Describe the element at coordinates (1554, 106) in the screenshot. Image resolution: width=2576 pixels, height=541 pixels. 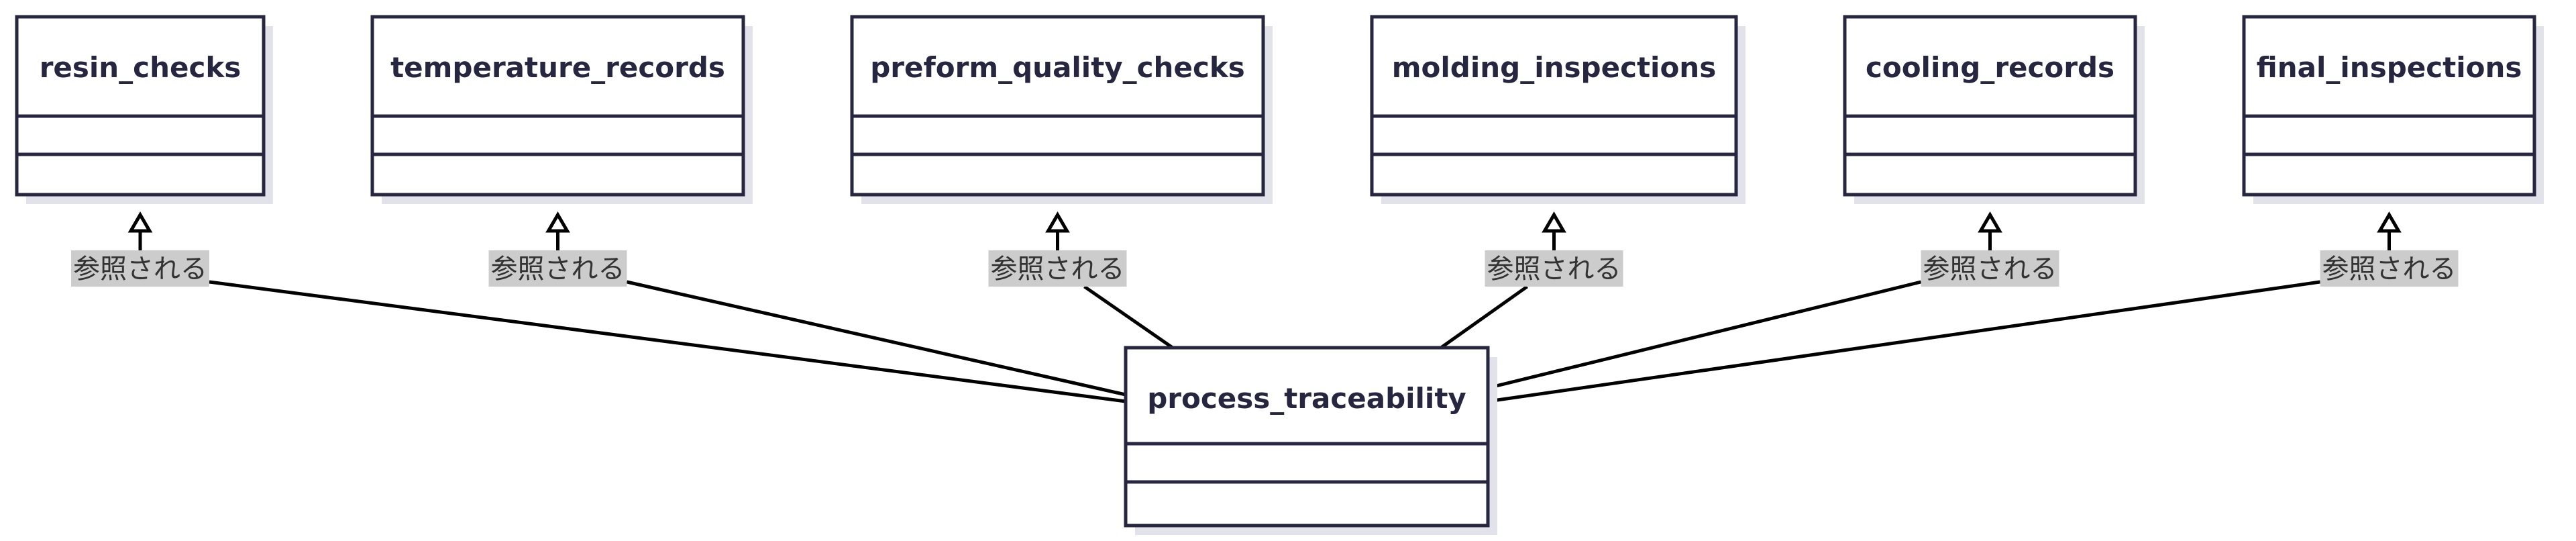
I see `molding-inspections-frame` at that location.